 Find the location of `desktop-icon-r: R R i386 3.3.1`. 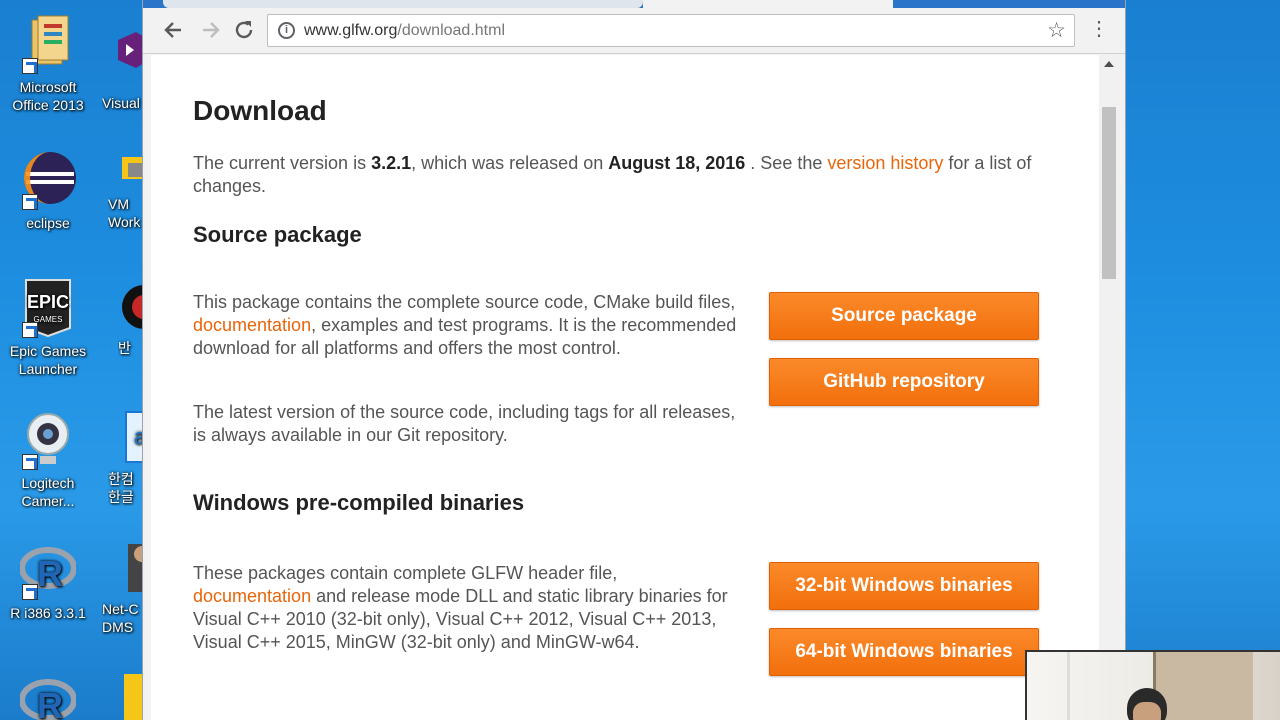

desktop-icon-r: R R i386 3.3.1 is located at coordinates (48, 581).